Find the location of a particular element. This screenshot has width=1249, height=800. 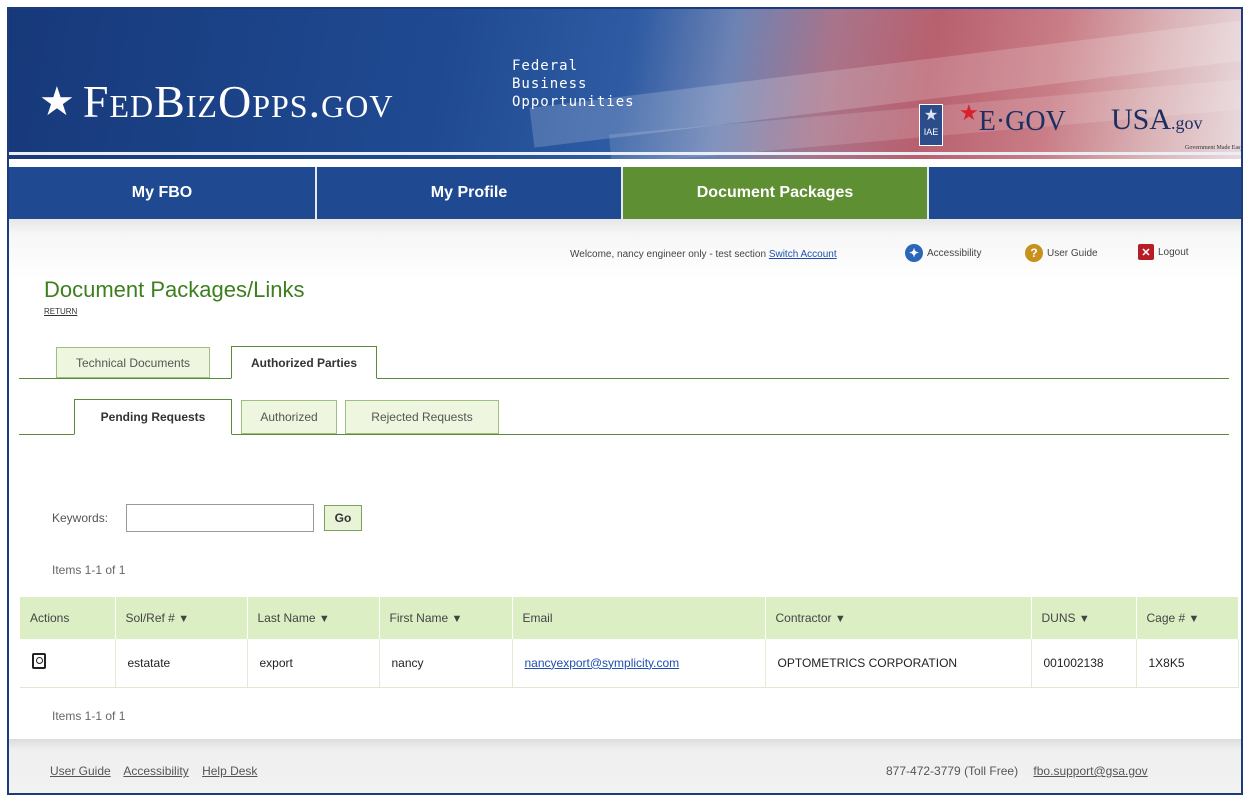

tab-divider is located at coordinates (624, 378).